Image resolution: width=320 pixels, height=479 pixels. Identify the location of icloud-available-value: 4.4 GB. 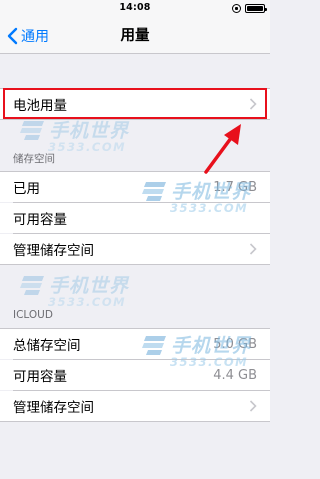
(235, 375).